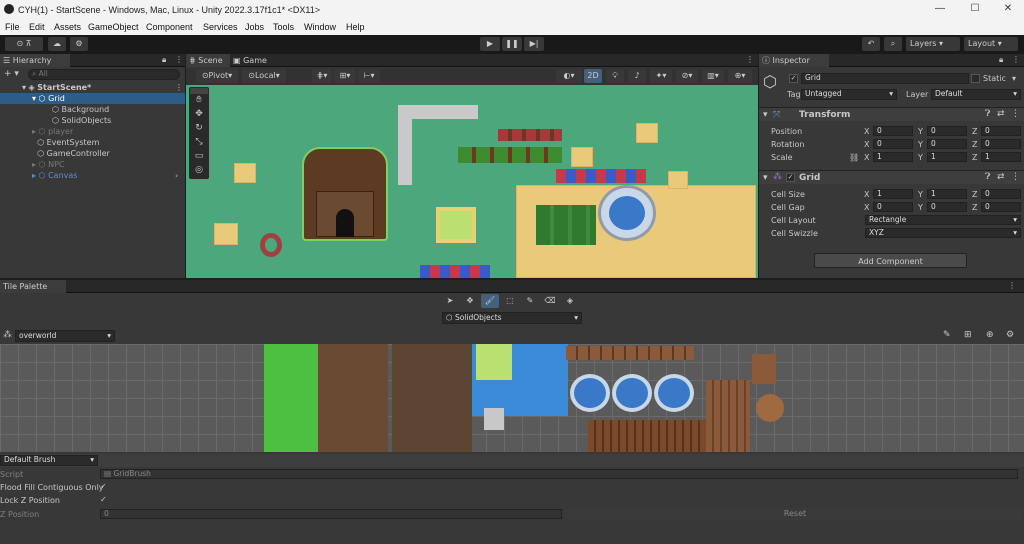 This screenshot has width=1024, height=544. Describe the element at coordinates (871, 44) in the screenshot. I see `history-icon: ↶` at that location.